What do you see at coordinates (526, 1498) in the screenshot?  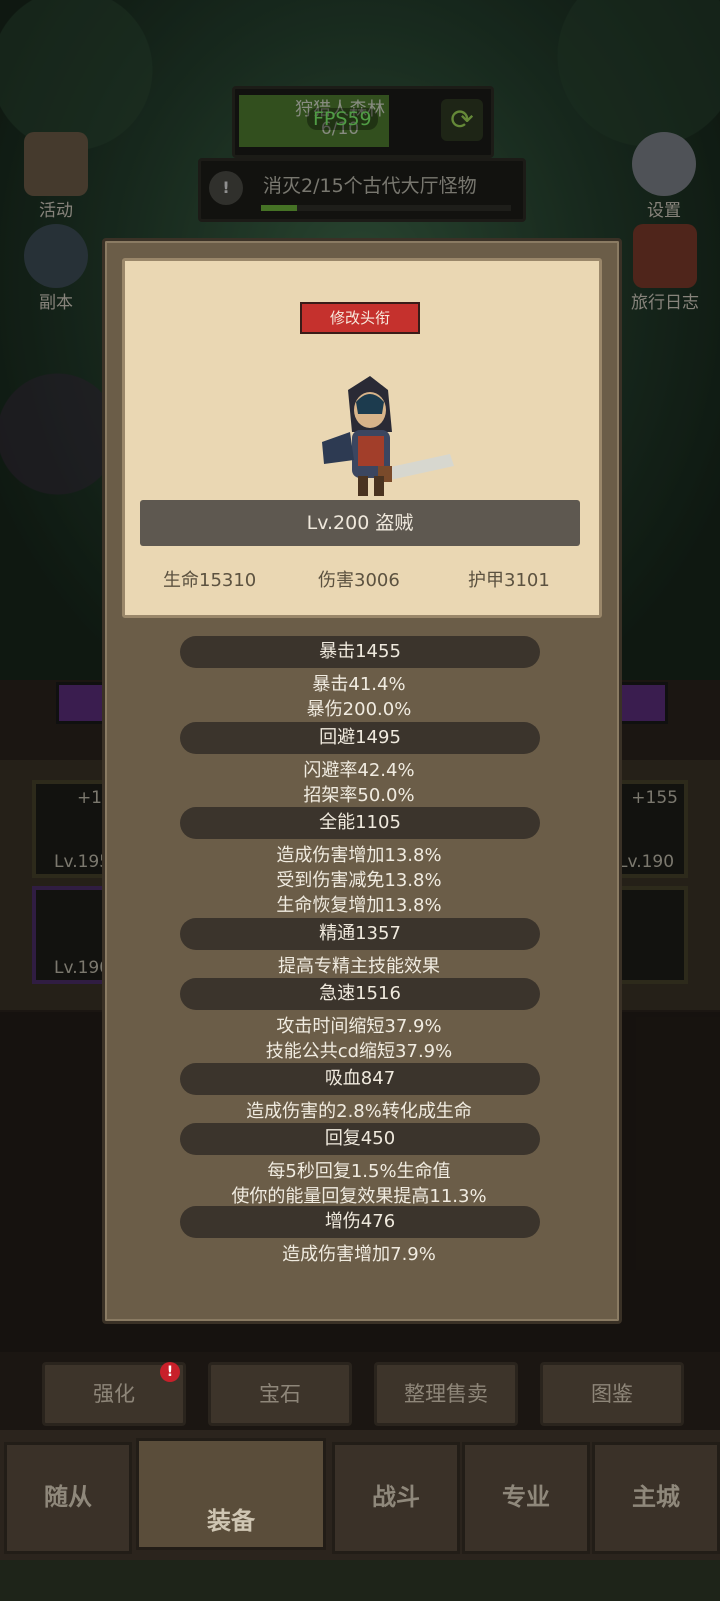 I see `nav-profession: 专业` at bounding box center [526, 1498].